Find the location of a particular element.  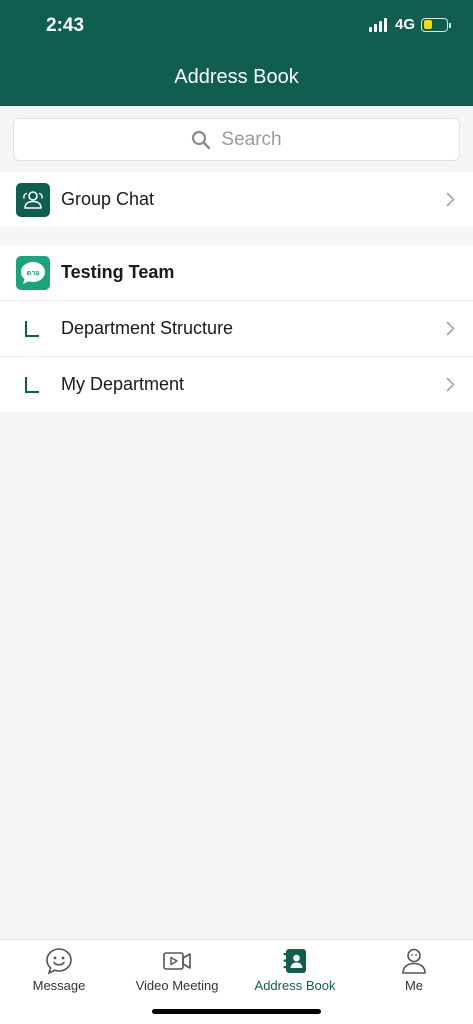

search-icon is located at coordinates (201, 139).